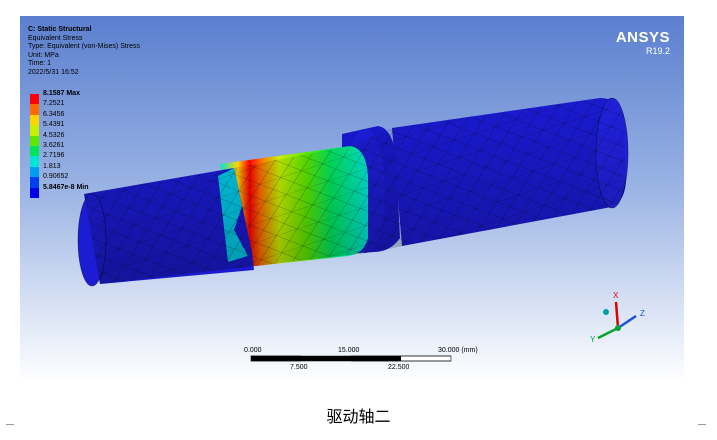 This screenshot has width=717, height=440. Describe the element at coordinates (358, 416) in the screenshot. I see `figure-caption: 驱动轴二` at that location.